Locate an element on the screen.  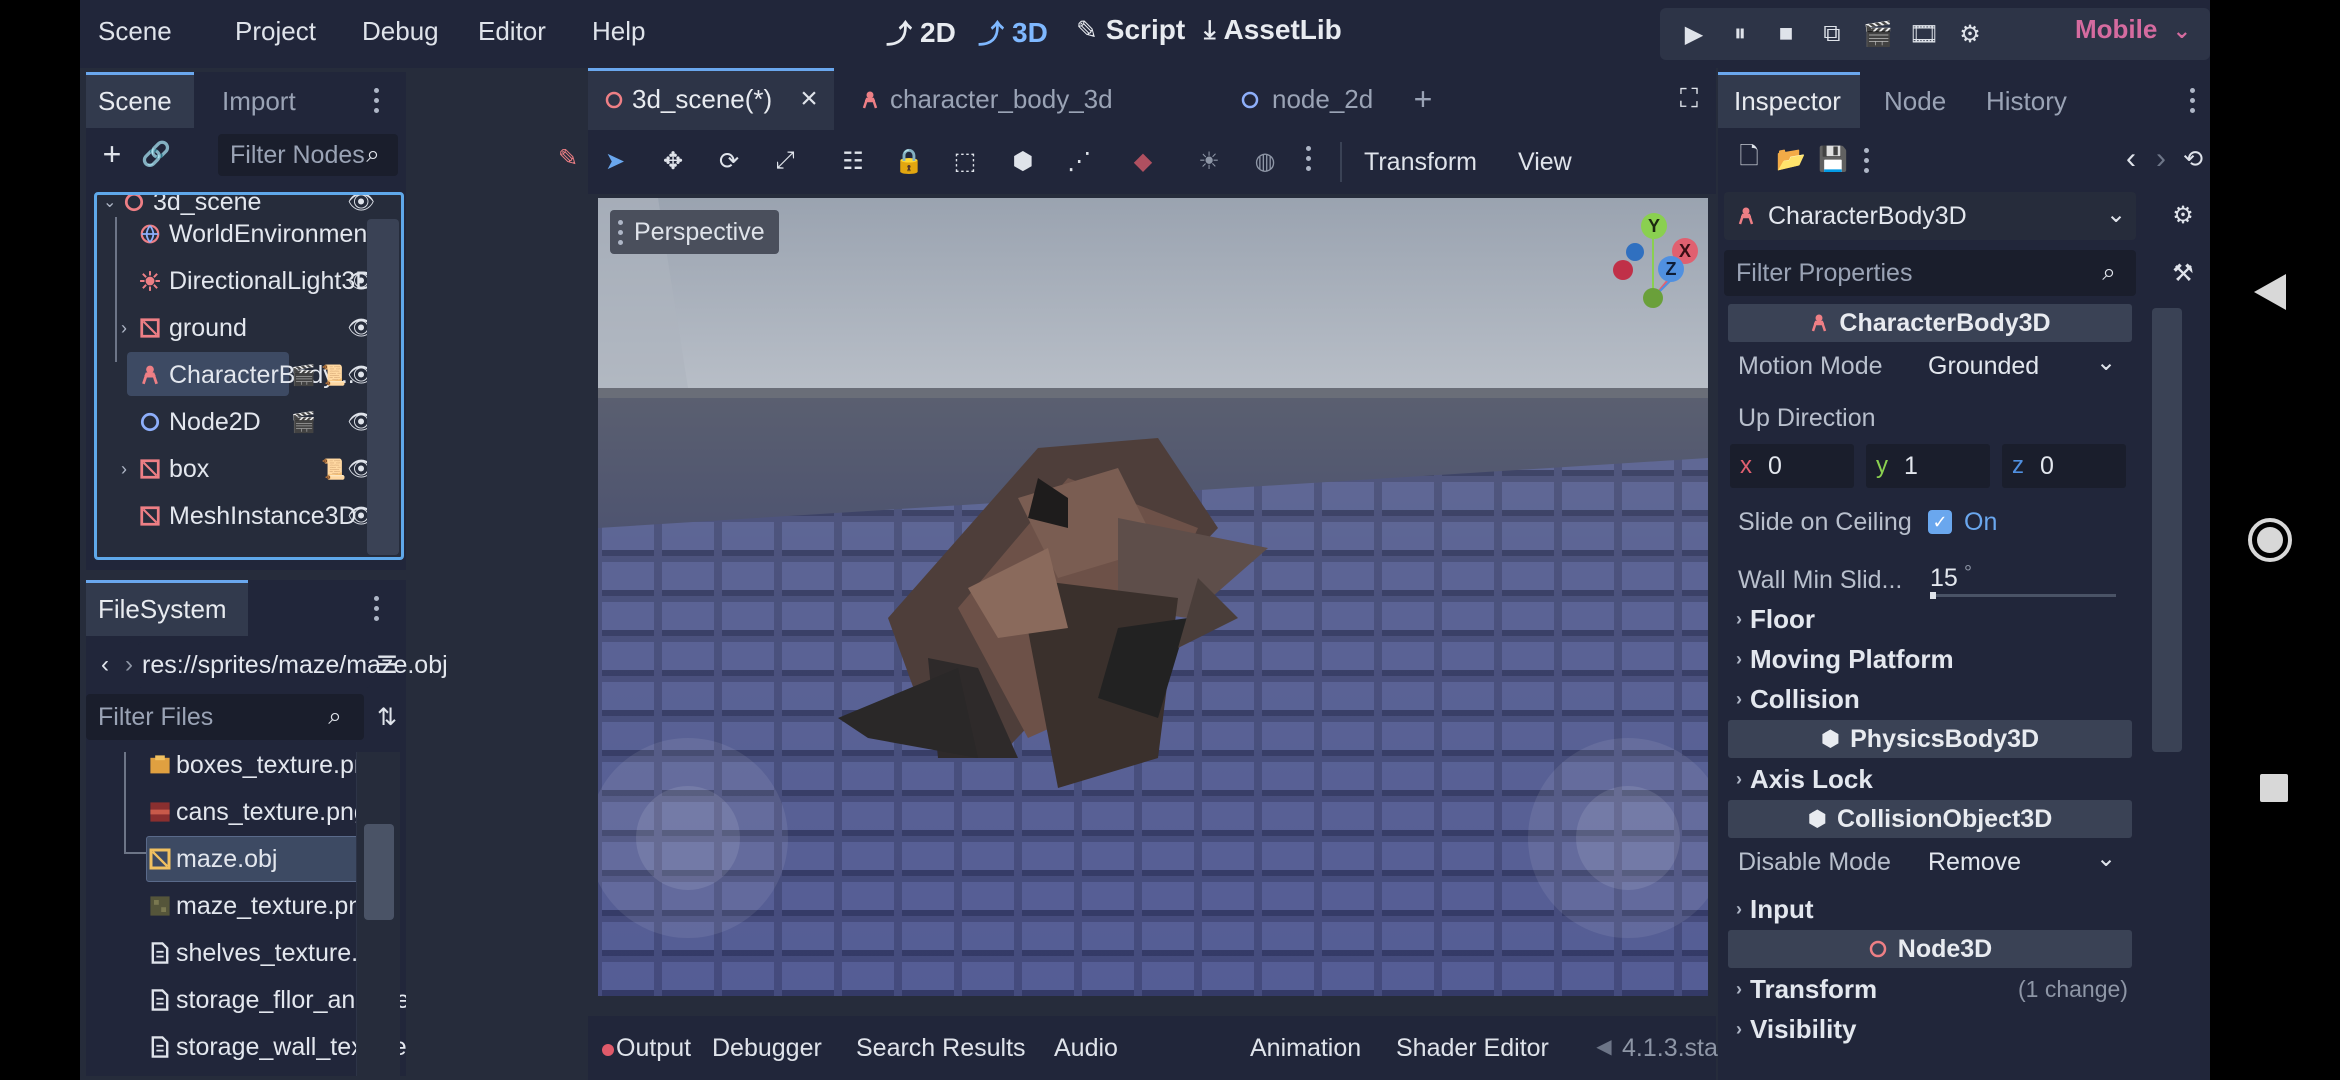
android-back-icon is located at coordinates (2270, 292).